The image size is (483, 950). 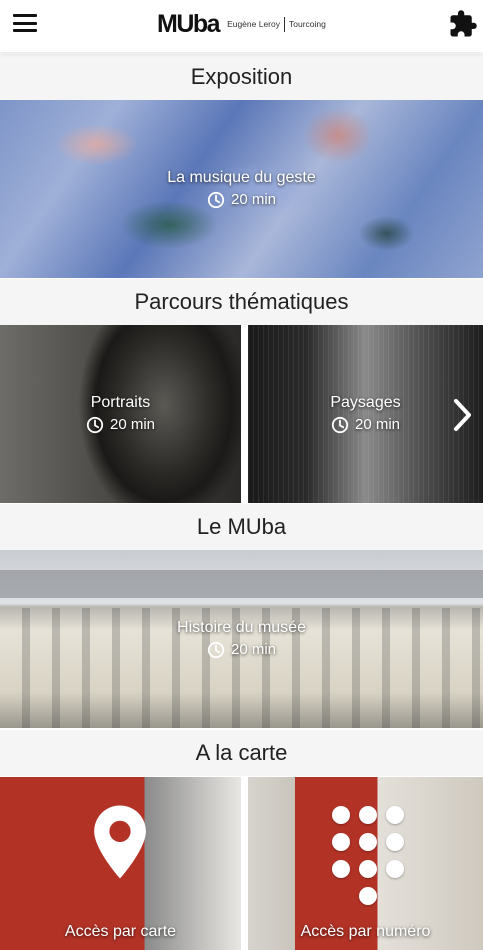 What do you see at coordinates (241, 177) in the screenshot?
I see `tile-label: La musique du geste` at bounding box center [241, 177].